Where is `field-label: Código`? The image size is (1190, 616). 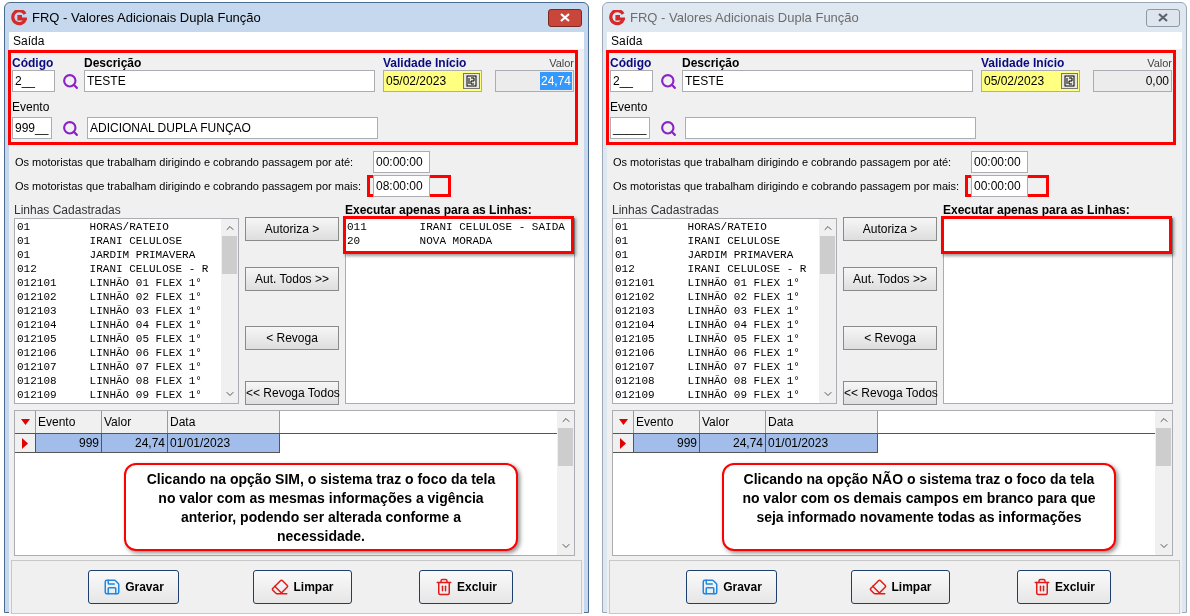
field-label: Código is located at coordinates (631, 63).